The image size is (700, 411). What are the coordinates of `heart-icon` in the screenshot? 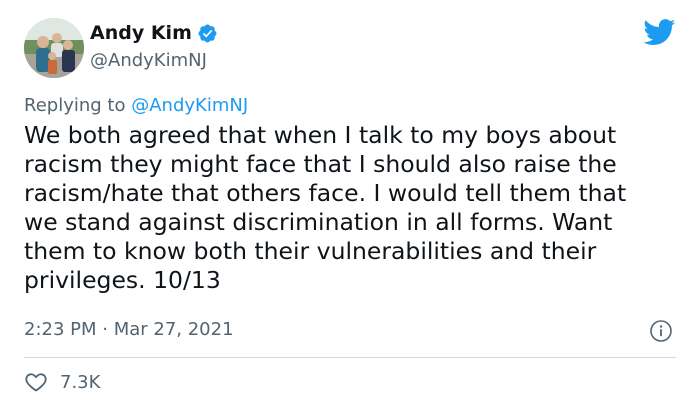 It's located at (36, 382).